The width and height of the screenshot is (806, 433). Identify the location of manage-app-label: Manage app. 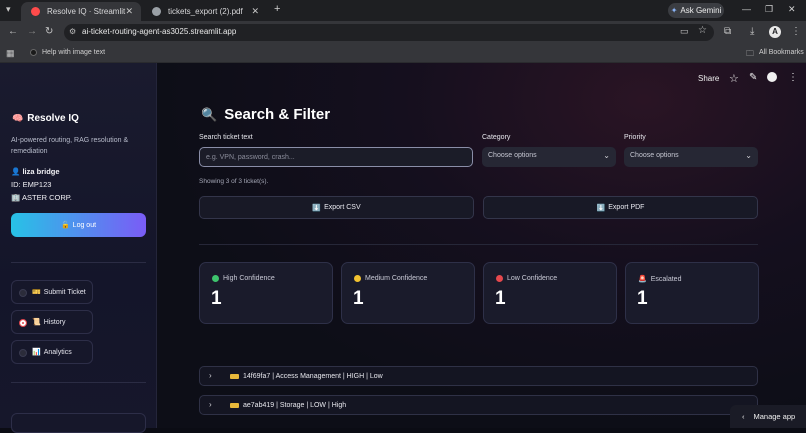
(774, 416).